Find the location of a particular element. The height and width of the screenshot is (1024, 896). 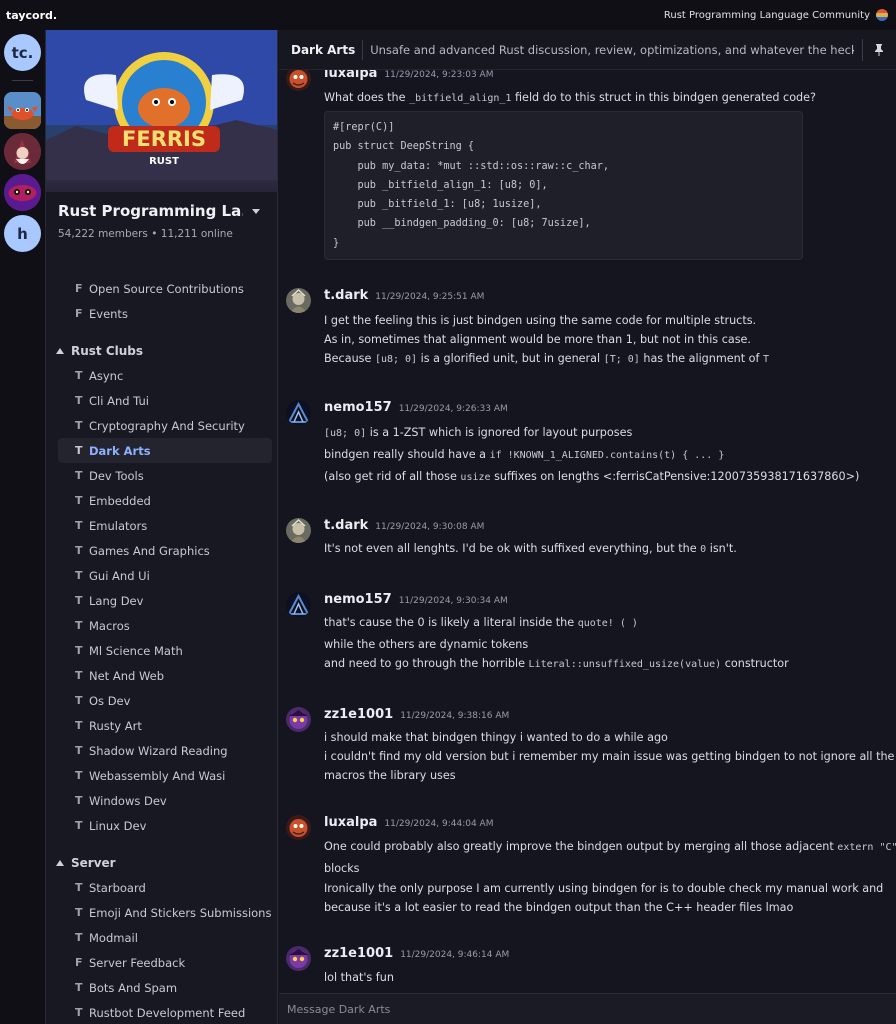

collapse-triangle-icon is located at coordinates (60, 350).